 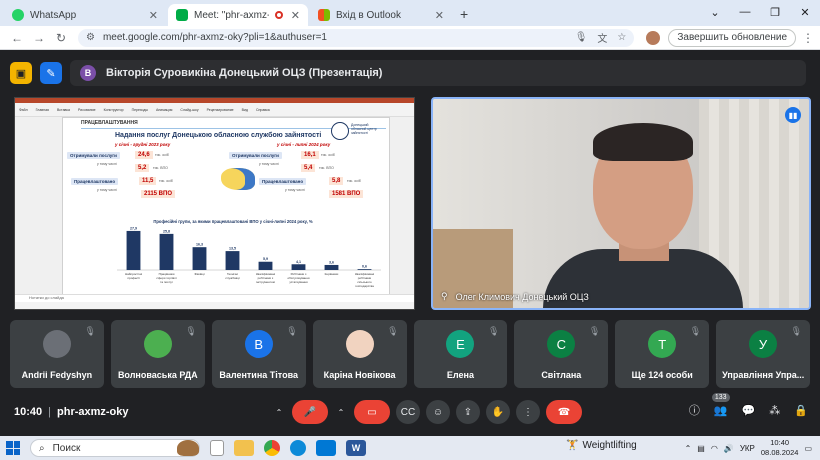 I want to click on network-icon: ▤, so click(x=701, y=448).